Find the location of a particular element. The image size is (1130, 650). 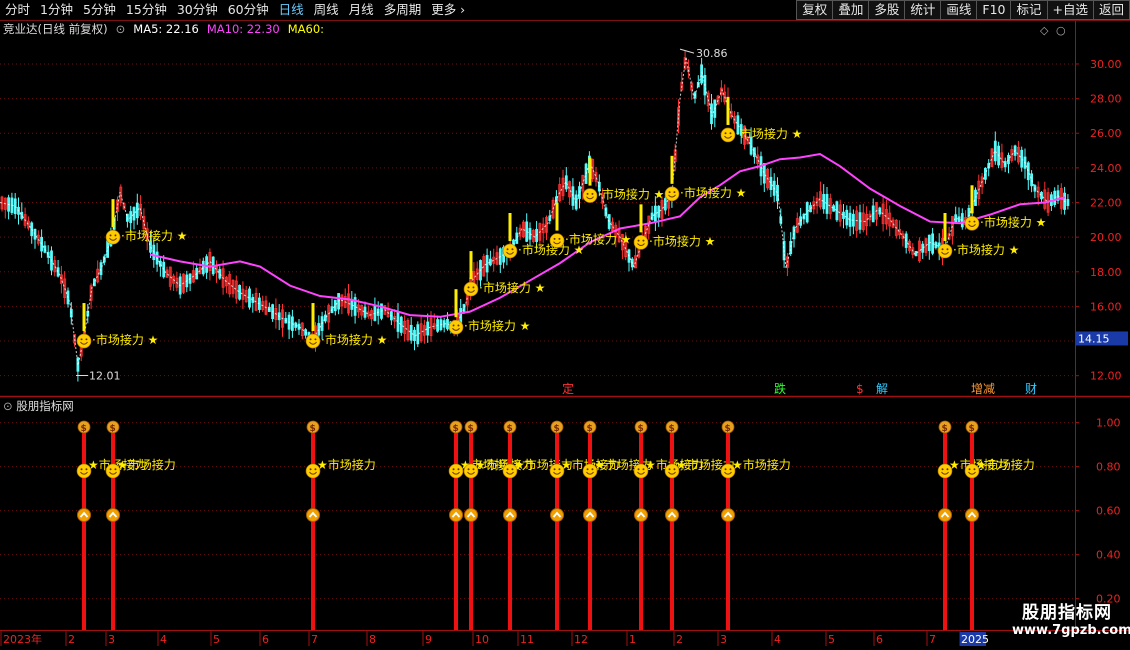

sub-smiley-icon-7-eye is located at coordinates (587, 469).